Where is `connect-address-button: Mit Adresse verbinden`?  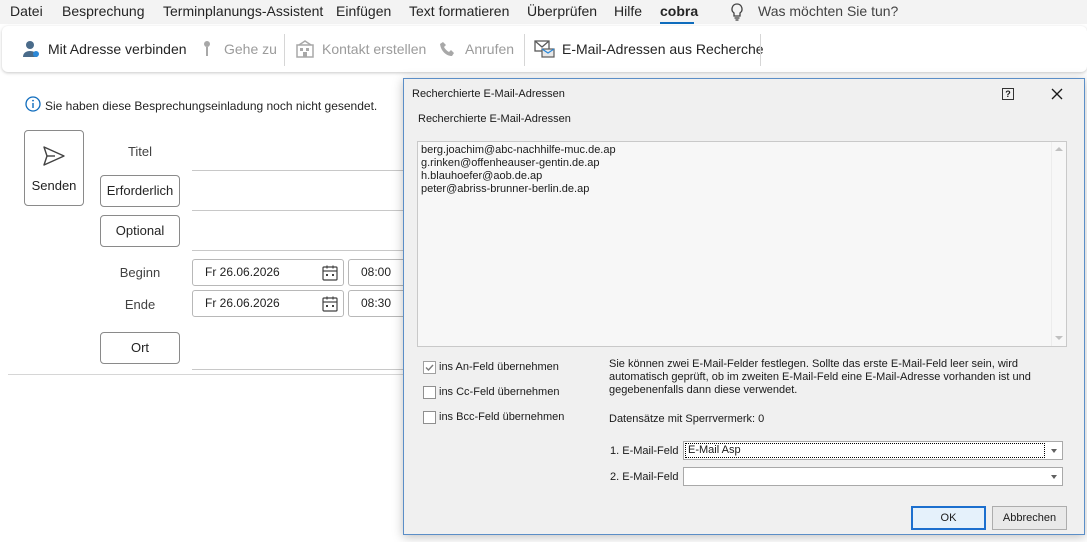 connect-address-button: Mit Adresse verbinden is located at coordinates (103, 49).